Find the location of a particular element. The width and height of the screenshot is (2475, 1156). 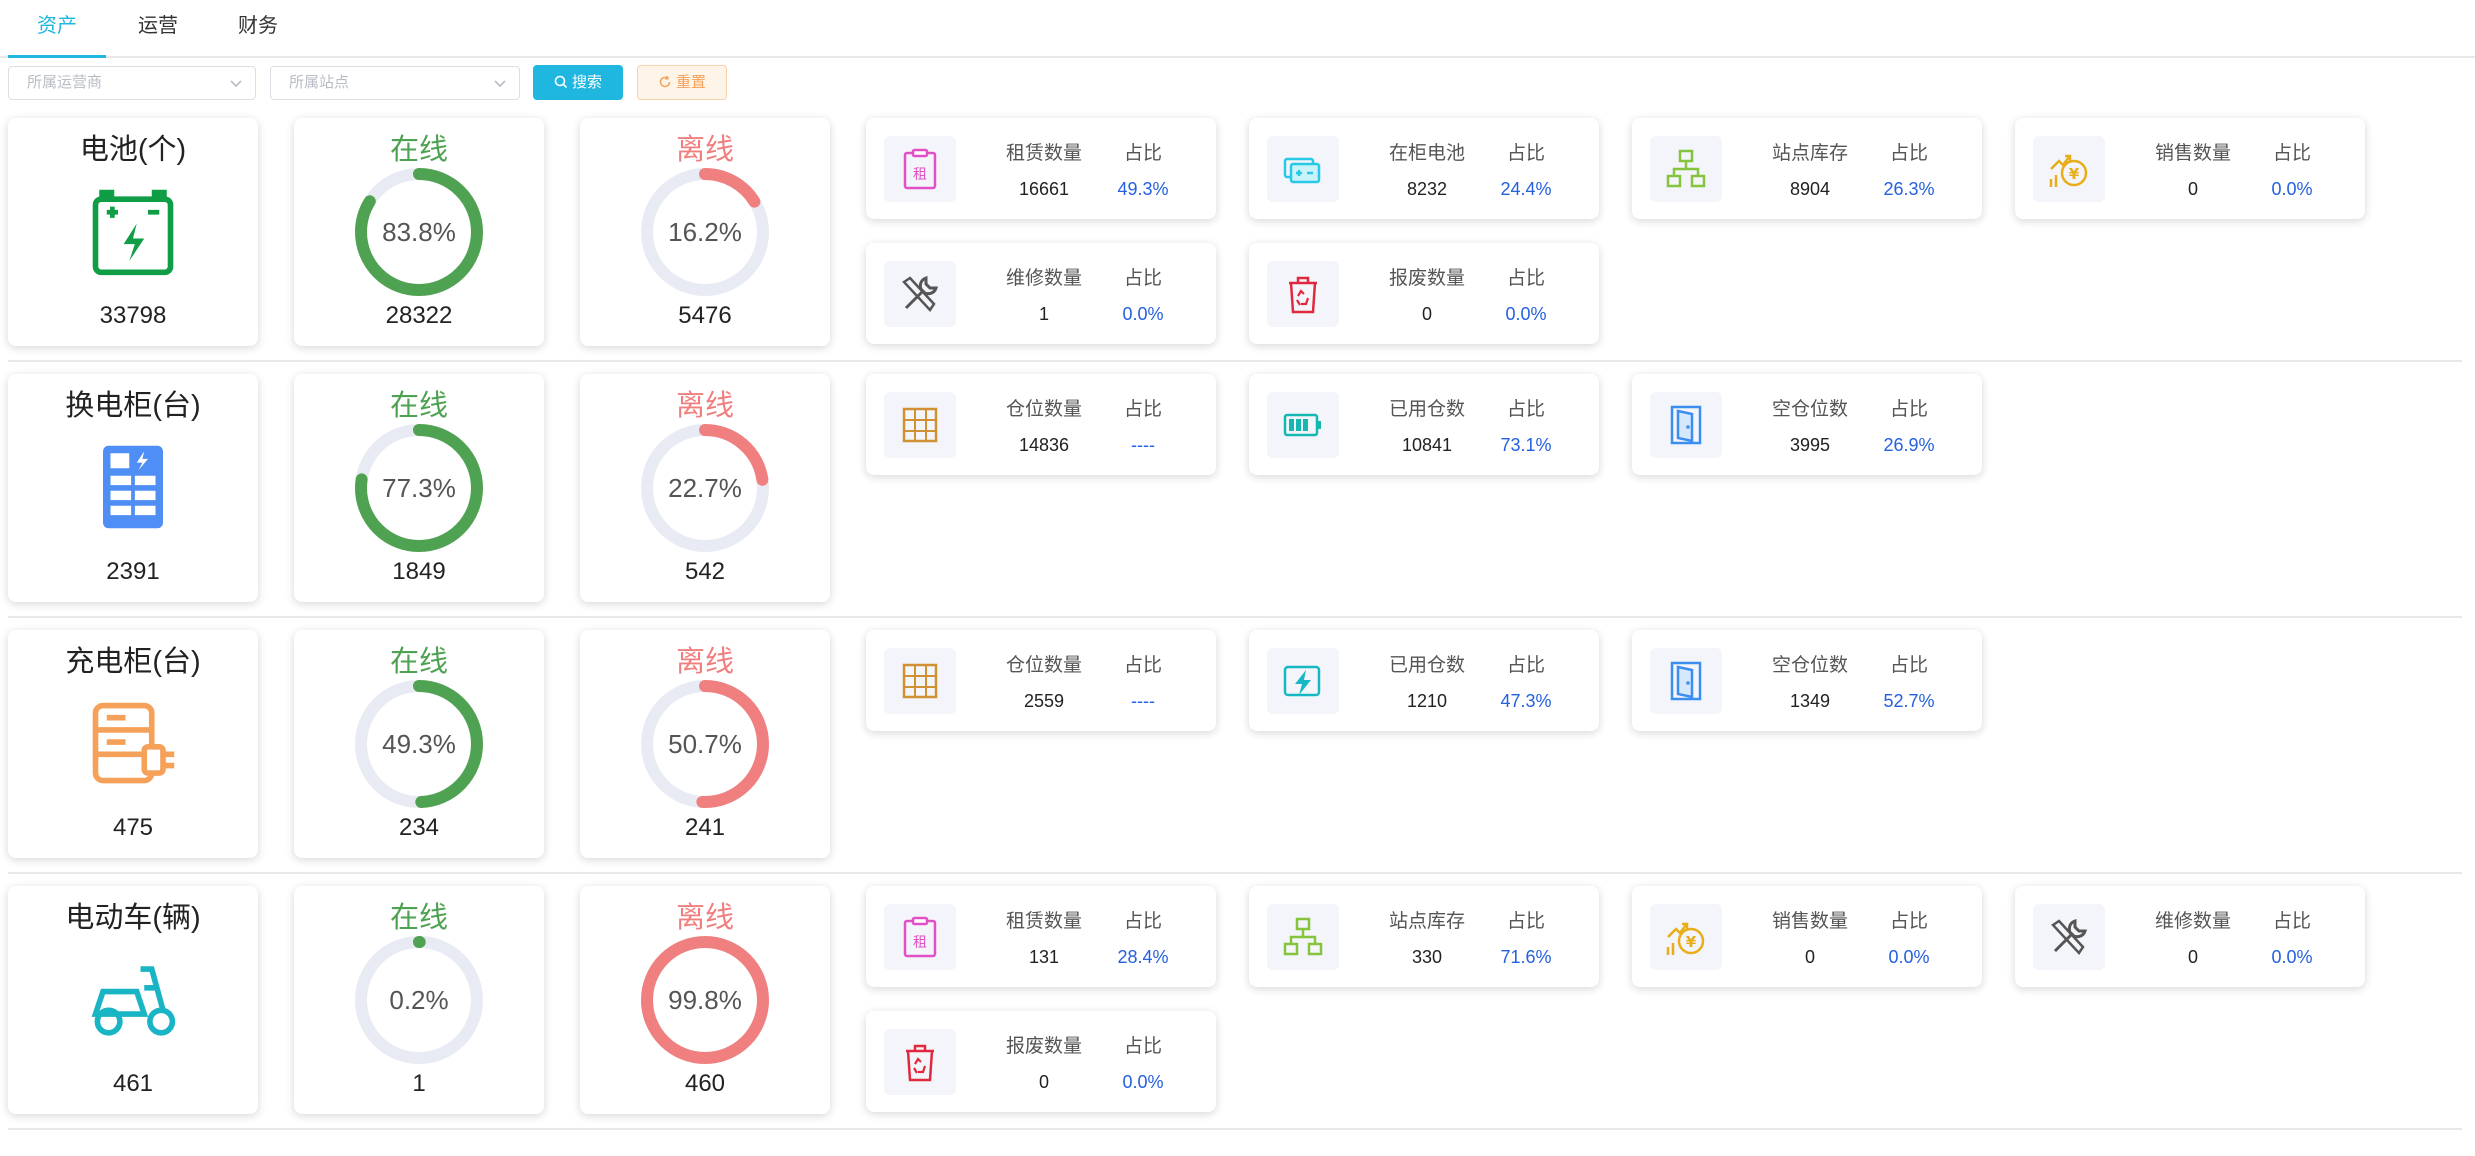

section-total: 2391 is located at coordinates (133, 571).